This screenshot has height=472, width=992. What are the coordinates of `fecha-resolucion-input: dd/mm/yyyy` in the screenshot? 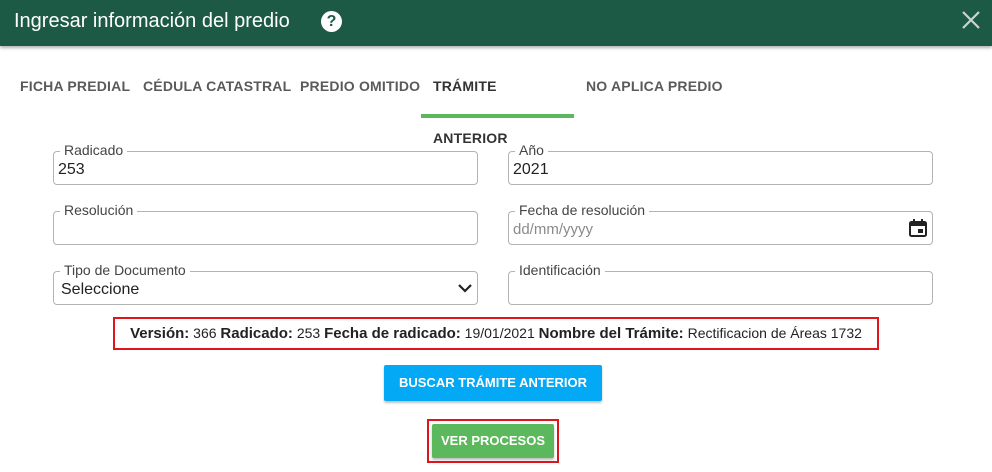 It's located at (553, 230).